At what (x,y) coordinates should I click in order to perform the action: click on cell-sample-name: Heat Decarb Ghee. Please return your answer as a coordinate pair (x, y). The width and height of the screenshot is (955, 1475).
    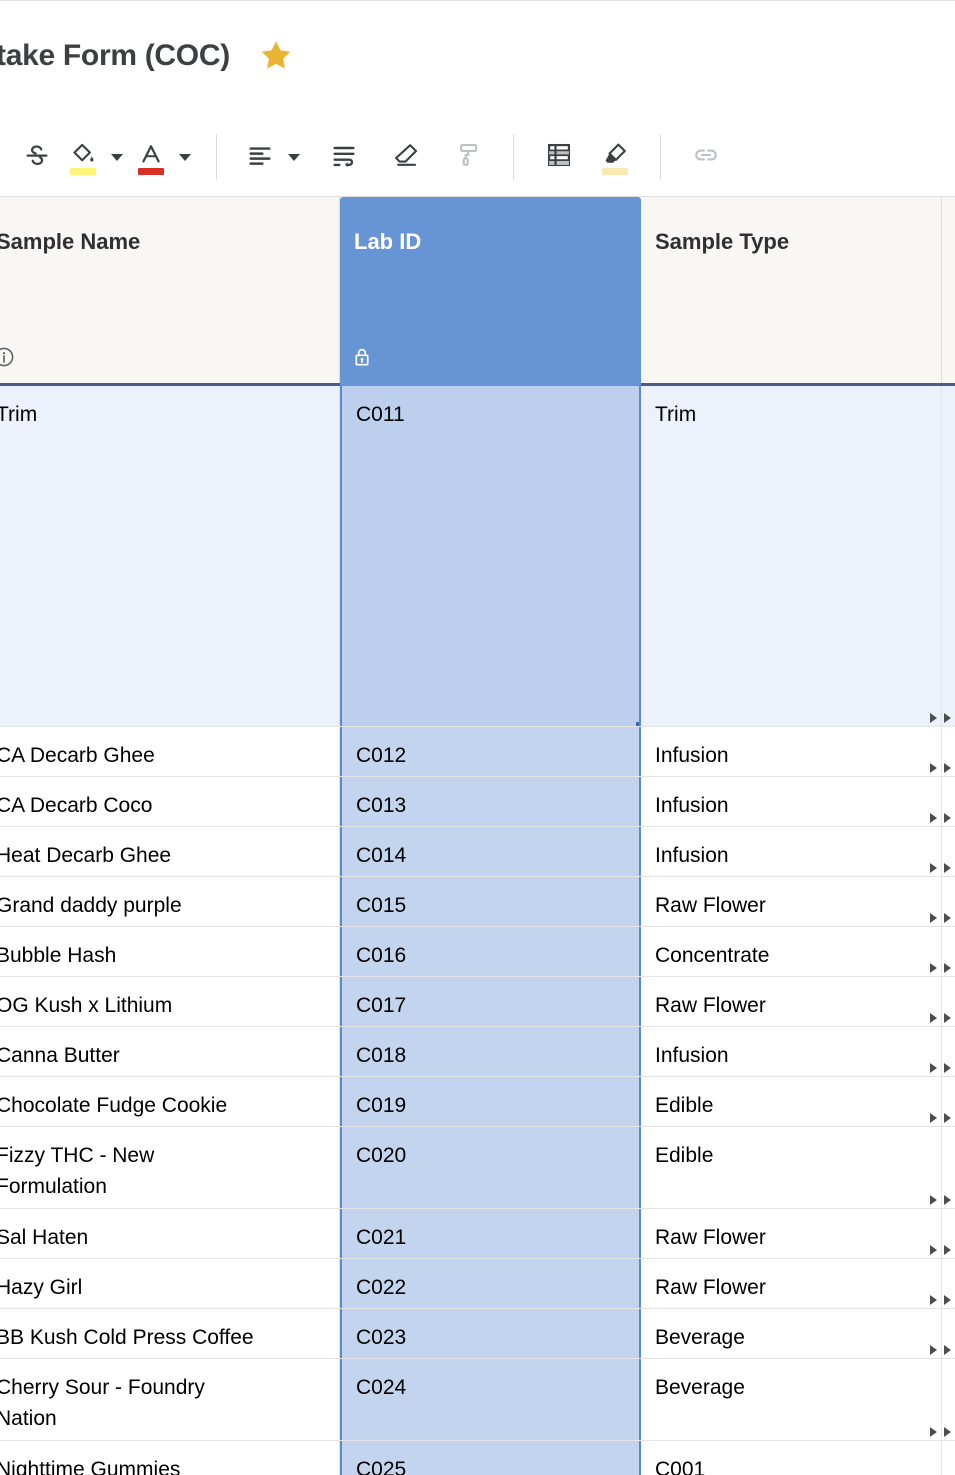
    Looking at the image, I should click on (170, 851).